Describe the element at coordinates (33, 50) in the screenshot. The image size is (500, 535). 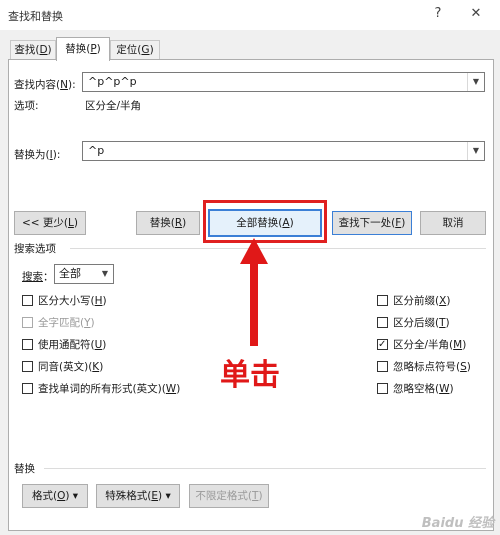
I see `tab-find: 查找(D)` at that location.